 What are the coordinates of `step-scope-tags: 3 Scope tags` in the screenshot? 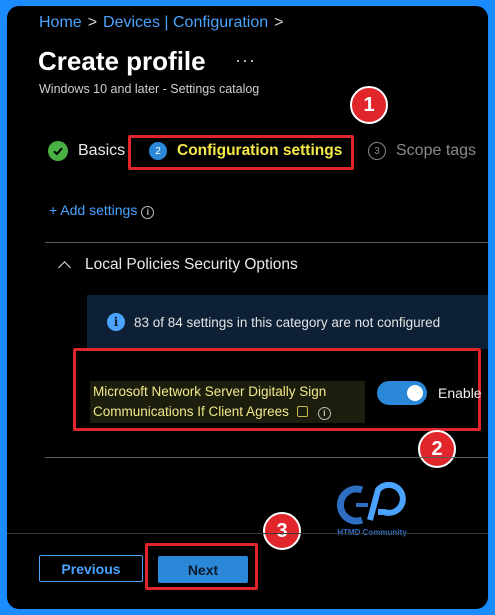 It's located at (422, 151).